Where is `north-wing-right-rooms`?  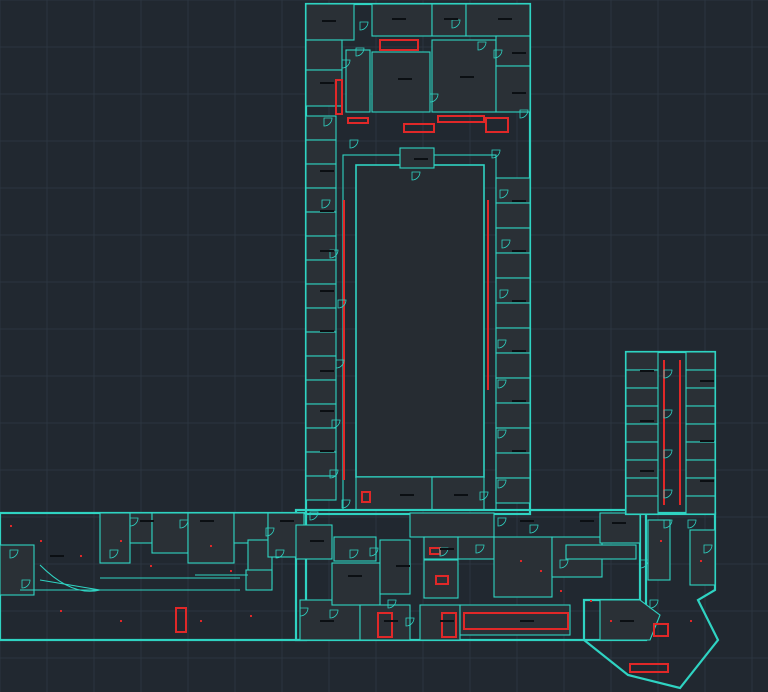
north-wing-right-rooms is located at coordinates (513, 340).